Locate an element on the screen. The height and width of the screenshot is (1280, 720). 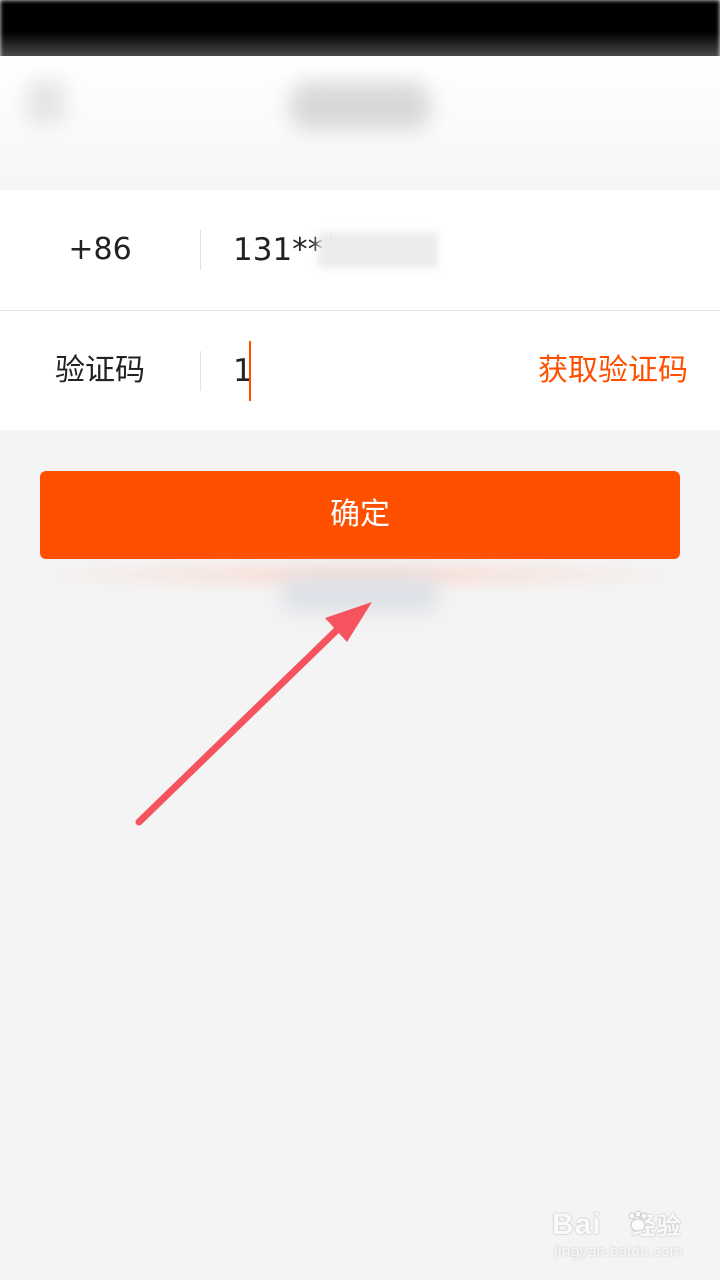
verification-code-row: 验证码 1 获取验证码 is located at coordinates (360, 371).